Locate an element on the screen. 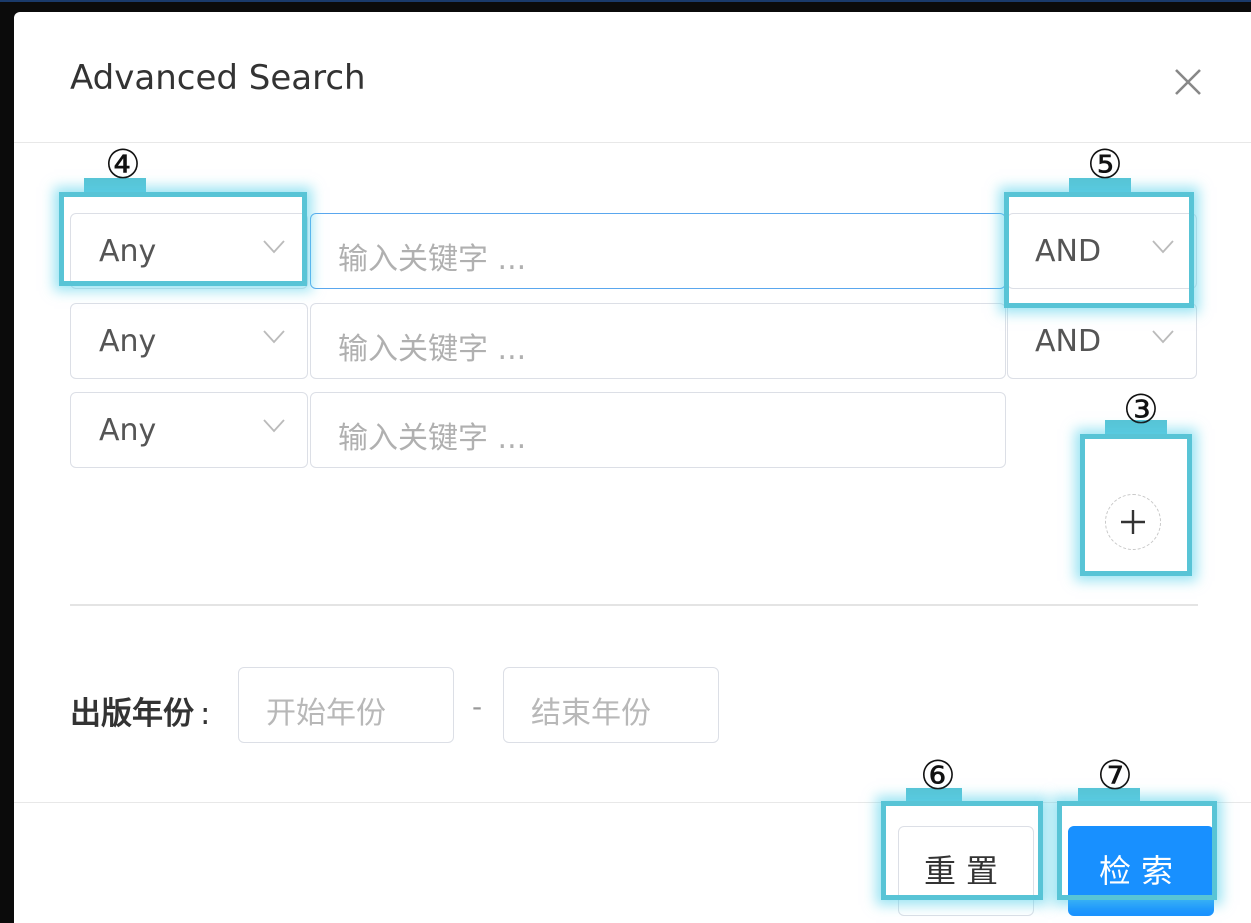 The image size is (1251, 923). annotation-number-7: ⑦ is located at coordinates (1115, 776).